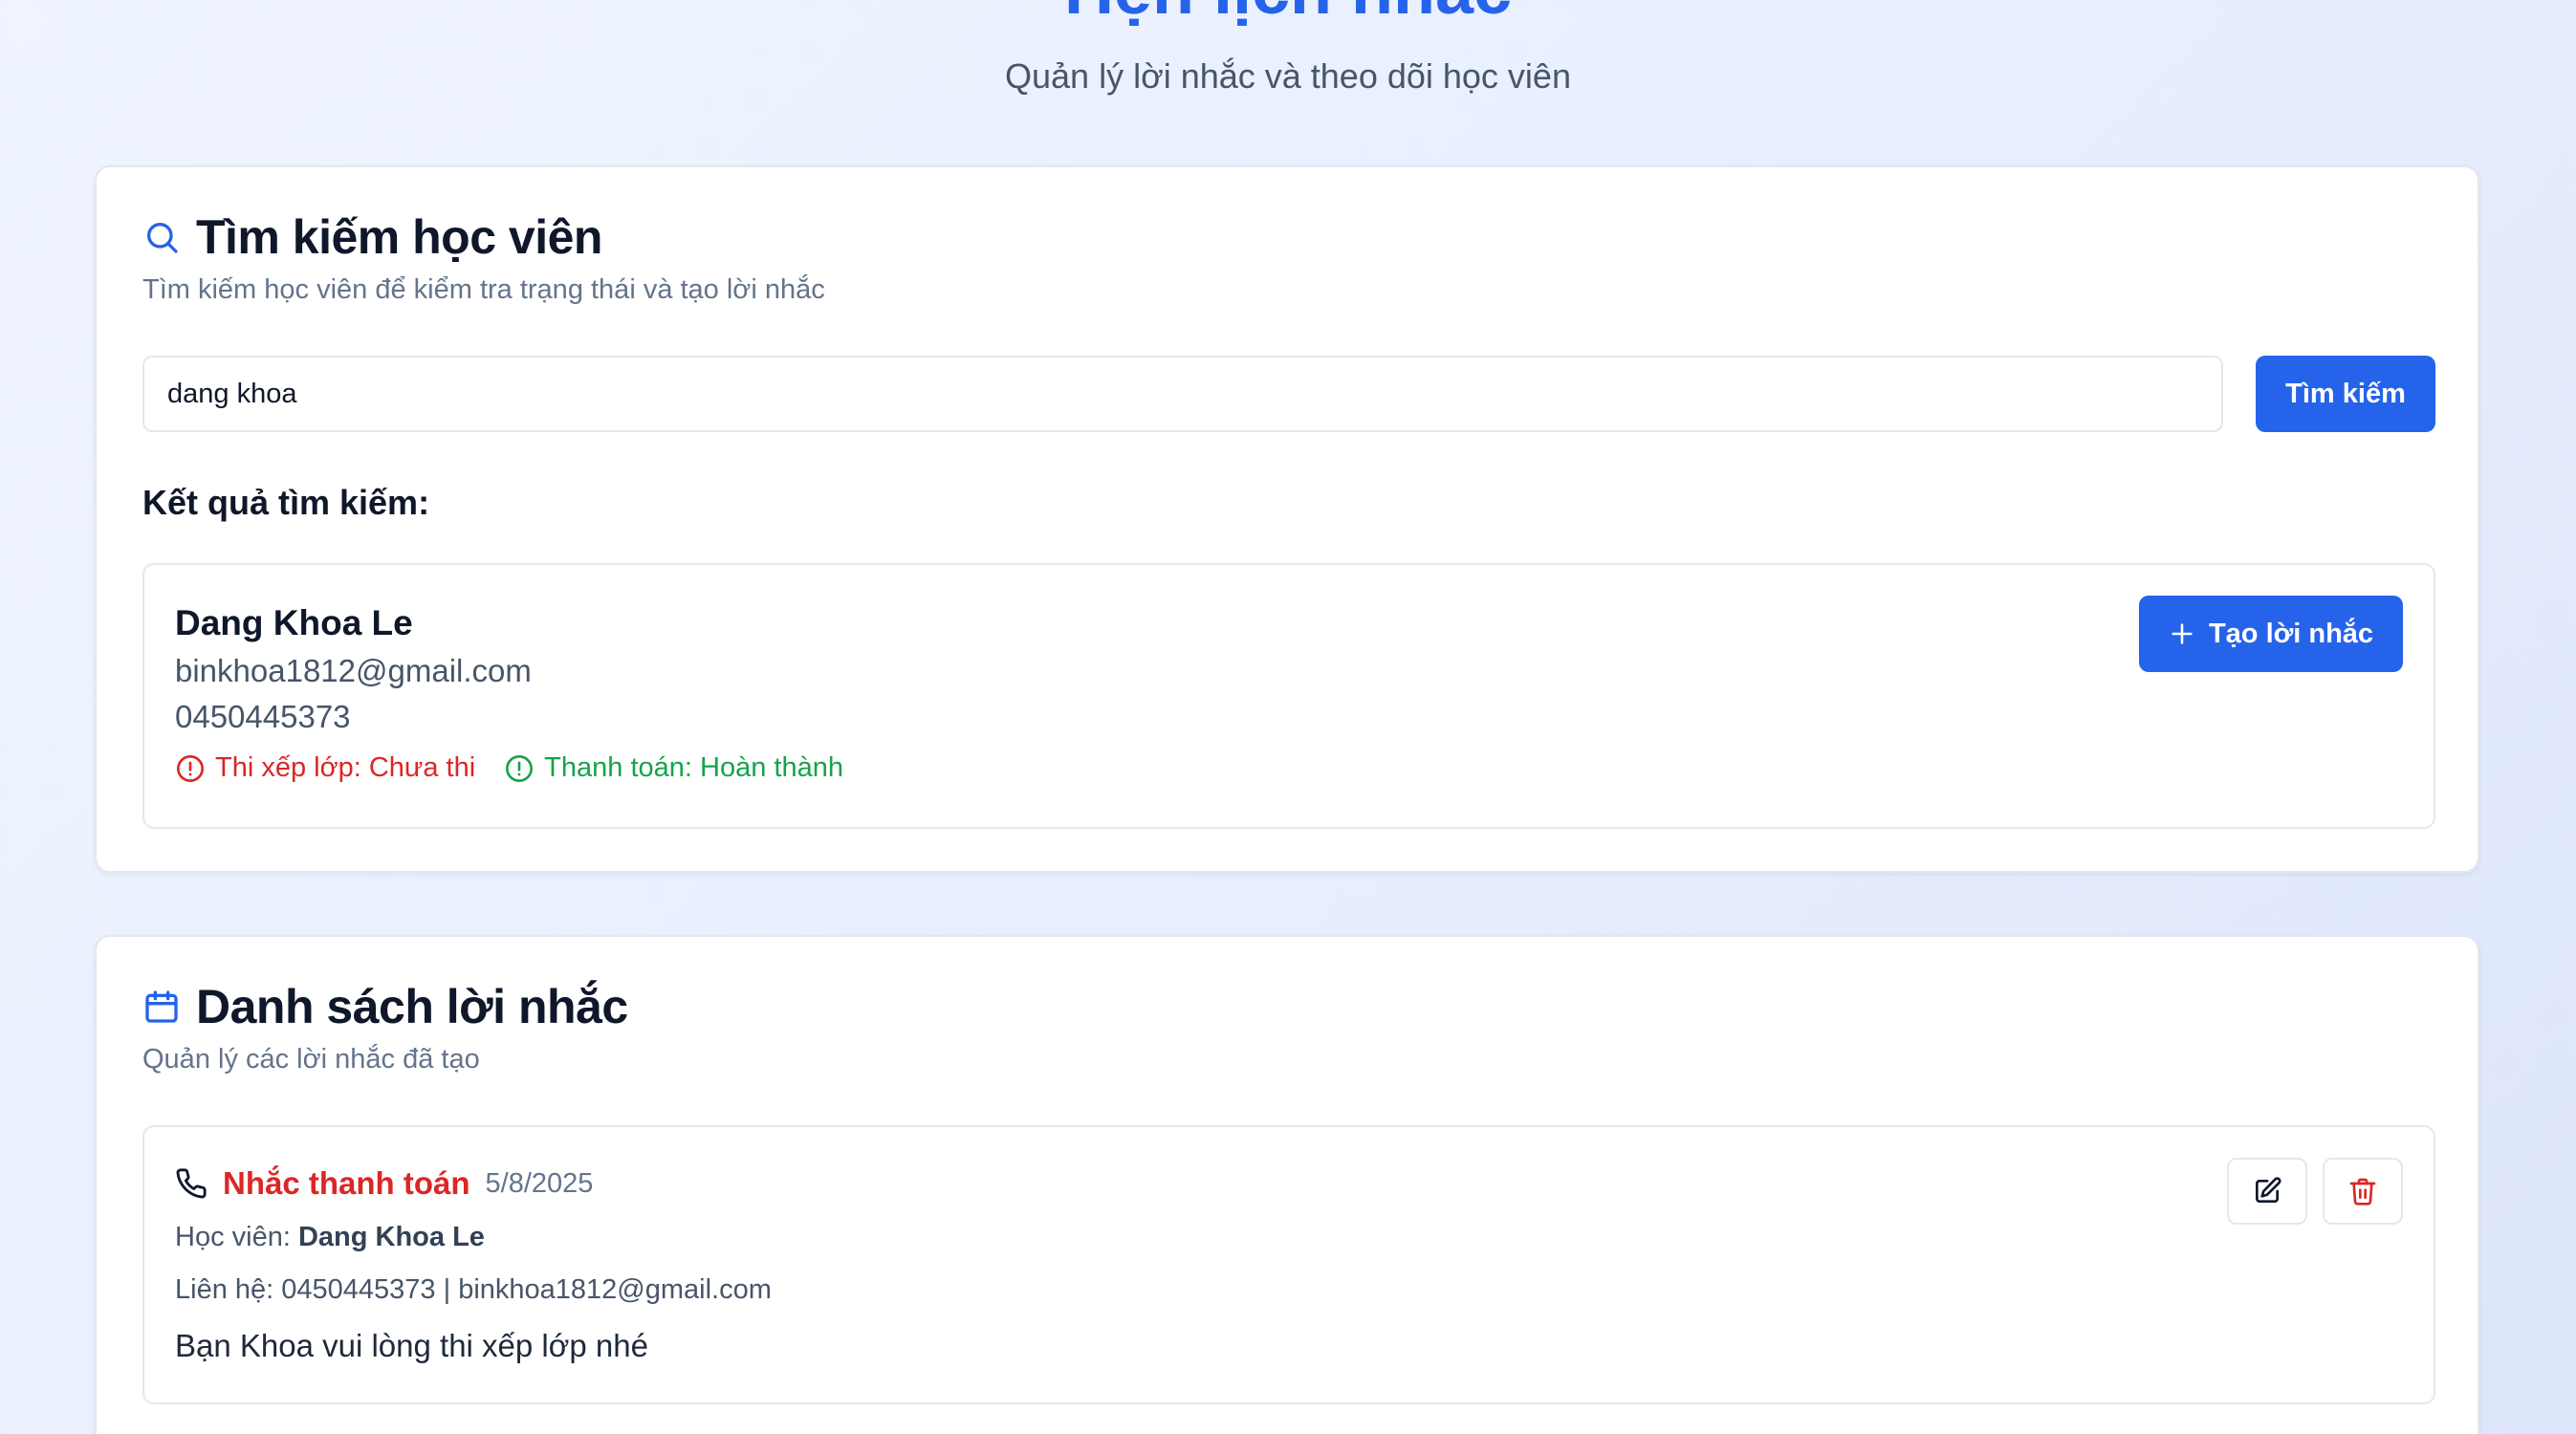  I want to click on reminder-header: Nhắc thanh toán 5/8/2025, so click(384, 1183).